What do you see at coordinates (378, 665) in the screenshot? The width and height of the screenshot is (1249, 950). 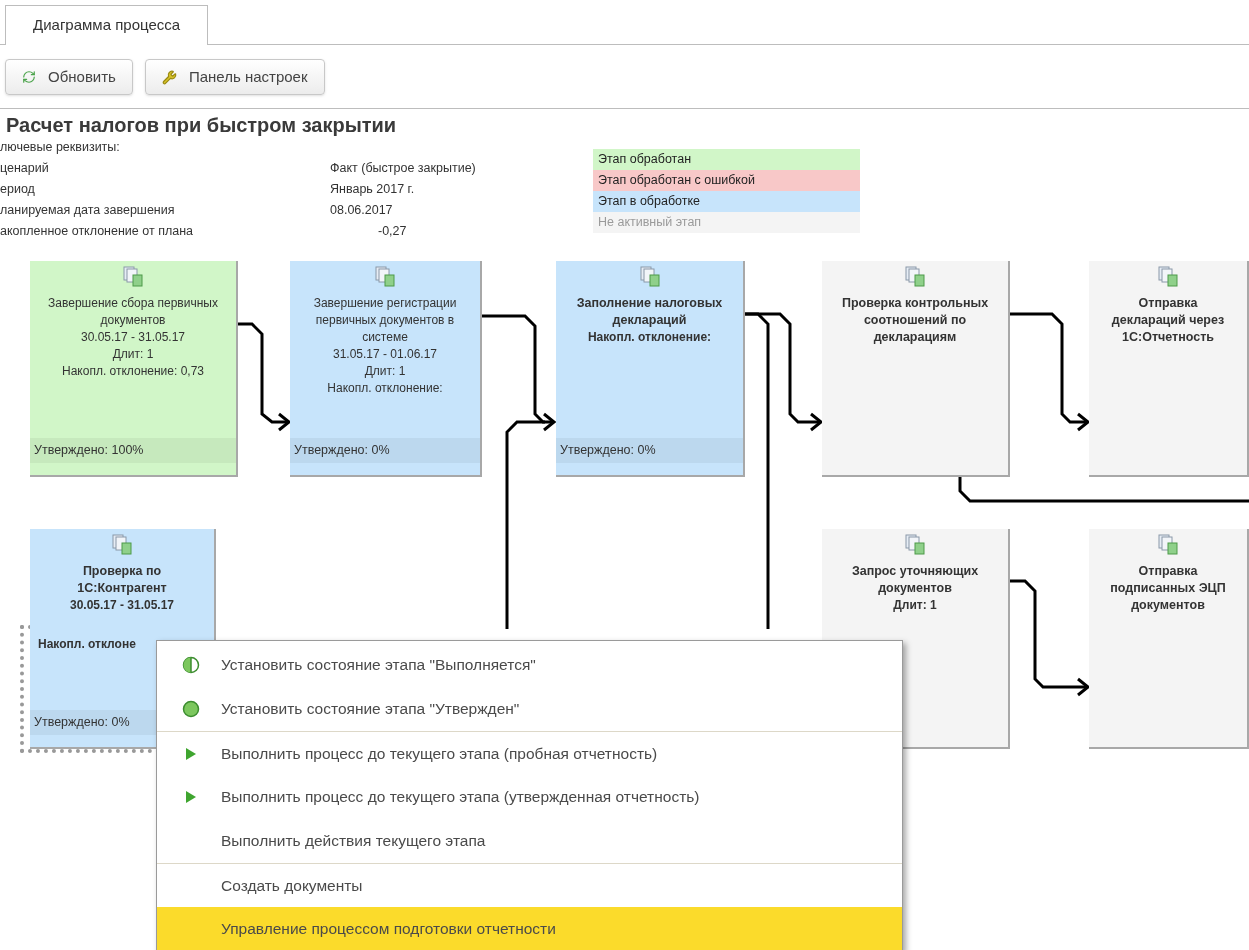 I see `menu-item-label: Установить состояние этапа "Выполняется"` at bounding box center [378, 665].